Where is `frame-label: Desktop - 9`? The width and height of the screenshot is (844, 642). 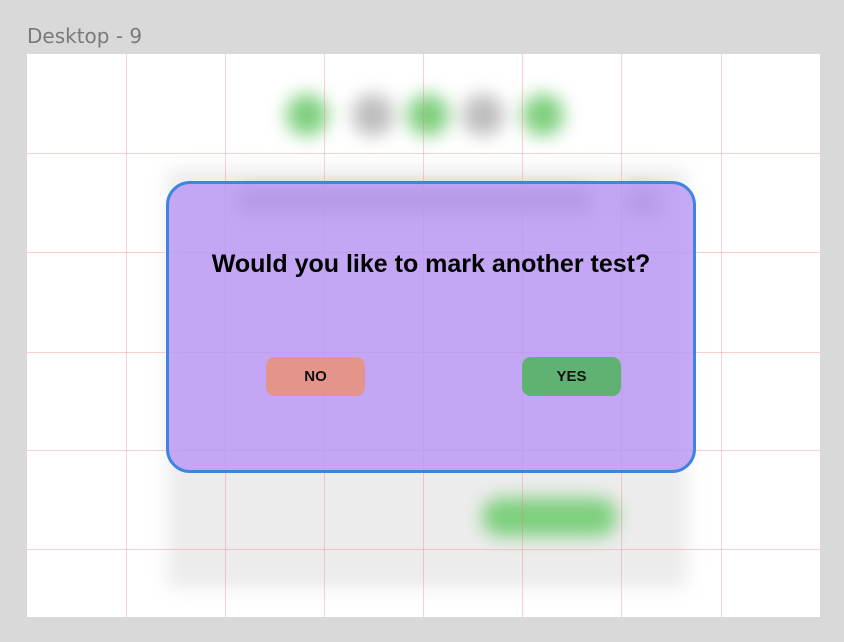 frame-label: Desktop - 9 is located at coordinates (85, 36).